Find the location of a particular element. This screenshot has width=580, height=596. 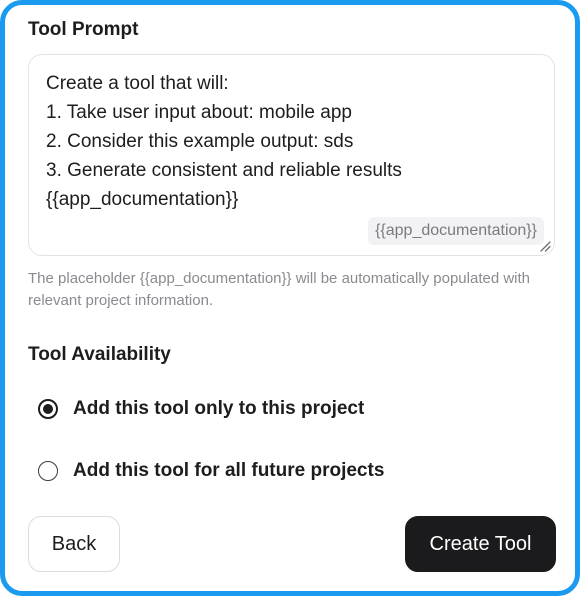

radio-label-this-project: Add this tool only to this project is located at coordinates (218, 409).